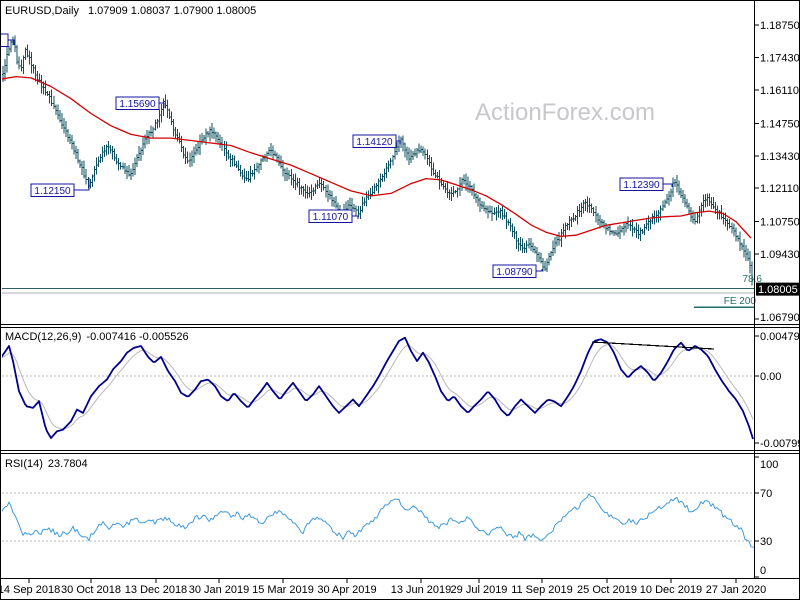 This screenshot has width=800, height=600. I want to click on y-axis-label: 1.06790, so click(780, 318).